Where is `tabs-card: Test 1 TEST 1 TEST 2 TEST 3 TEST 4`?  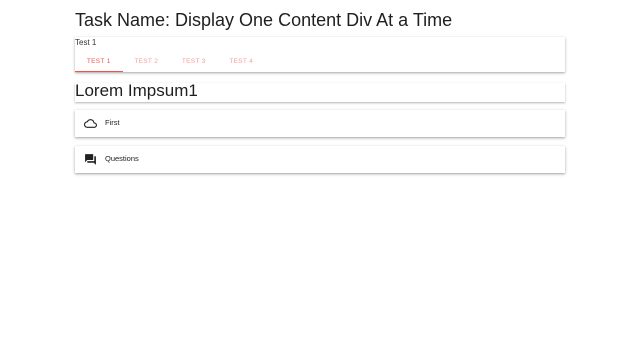 tabs-card: Test 1 TEST 1 TEST 2 TEST 3 TEST 4 is located at coordinates (320, 54).